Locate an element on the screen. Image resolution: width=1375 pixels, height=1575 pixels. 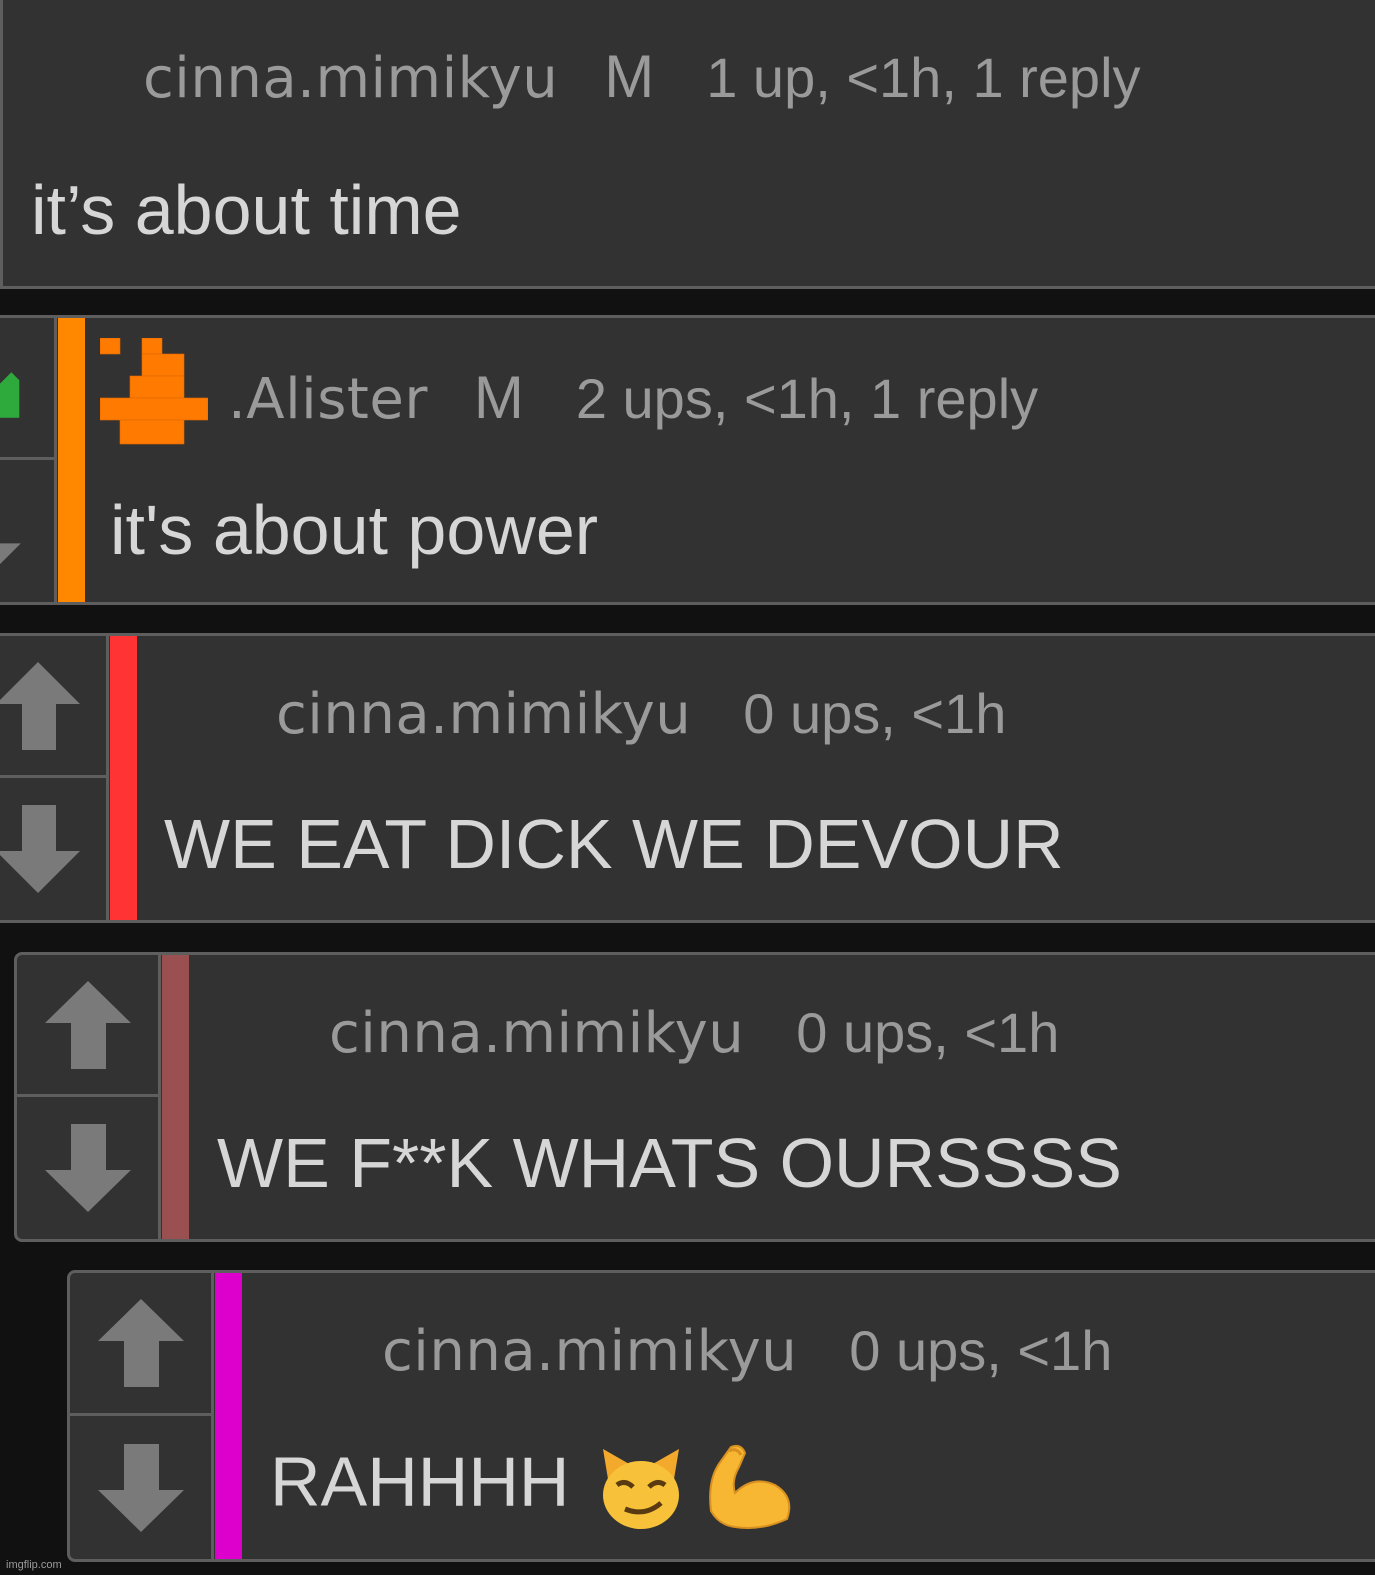
comment-meta: cinna.mimikyu M 1 up, <1h, 1 reply is located at coordinates (642, 76).